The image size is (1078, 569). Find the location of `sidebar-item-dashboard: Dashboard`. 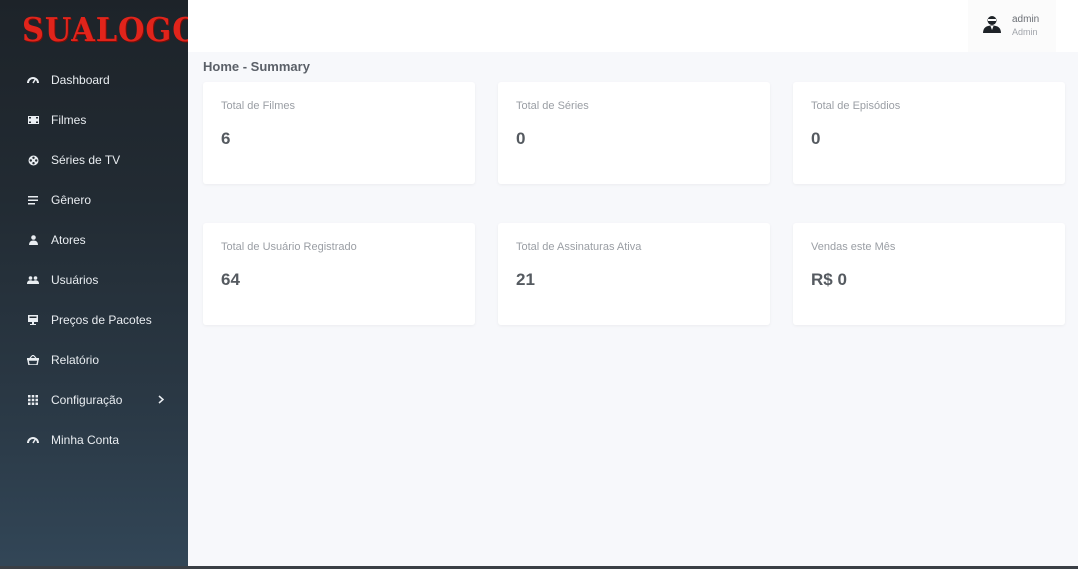

sidebar-item-dashboard: Dashboard is located at coordinates (94, 80).